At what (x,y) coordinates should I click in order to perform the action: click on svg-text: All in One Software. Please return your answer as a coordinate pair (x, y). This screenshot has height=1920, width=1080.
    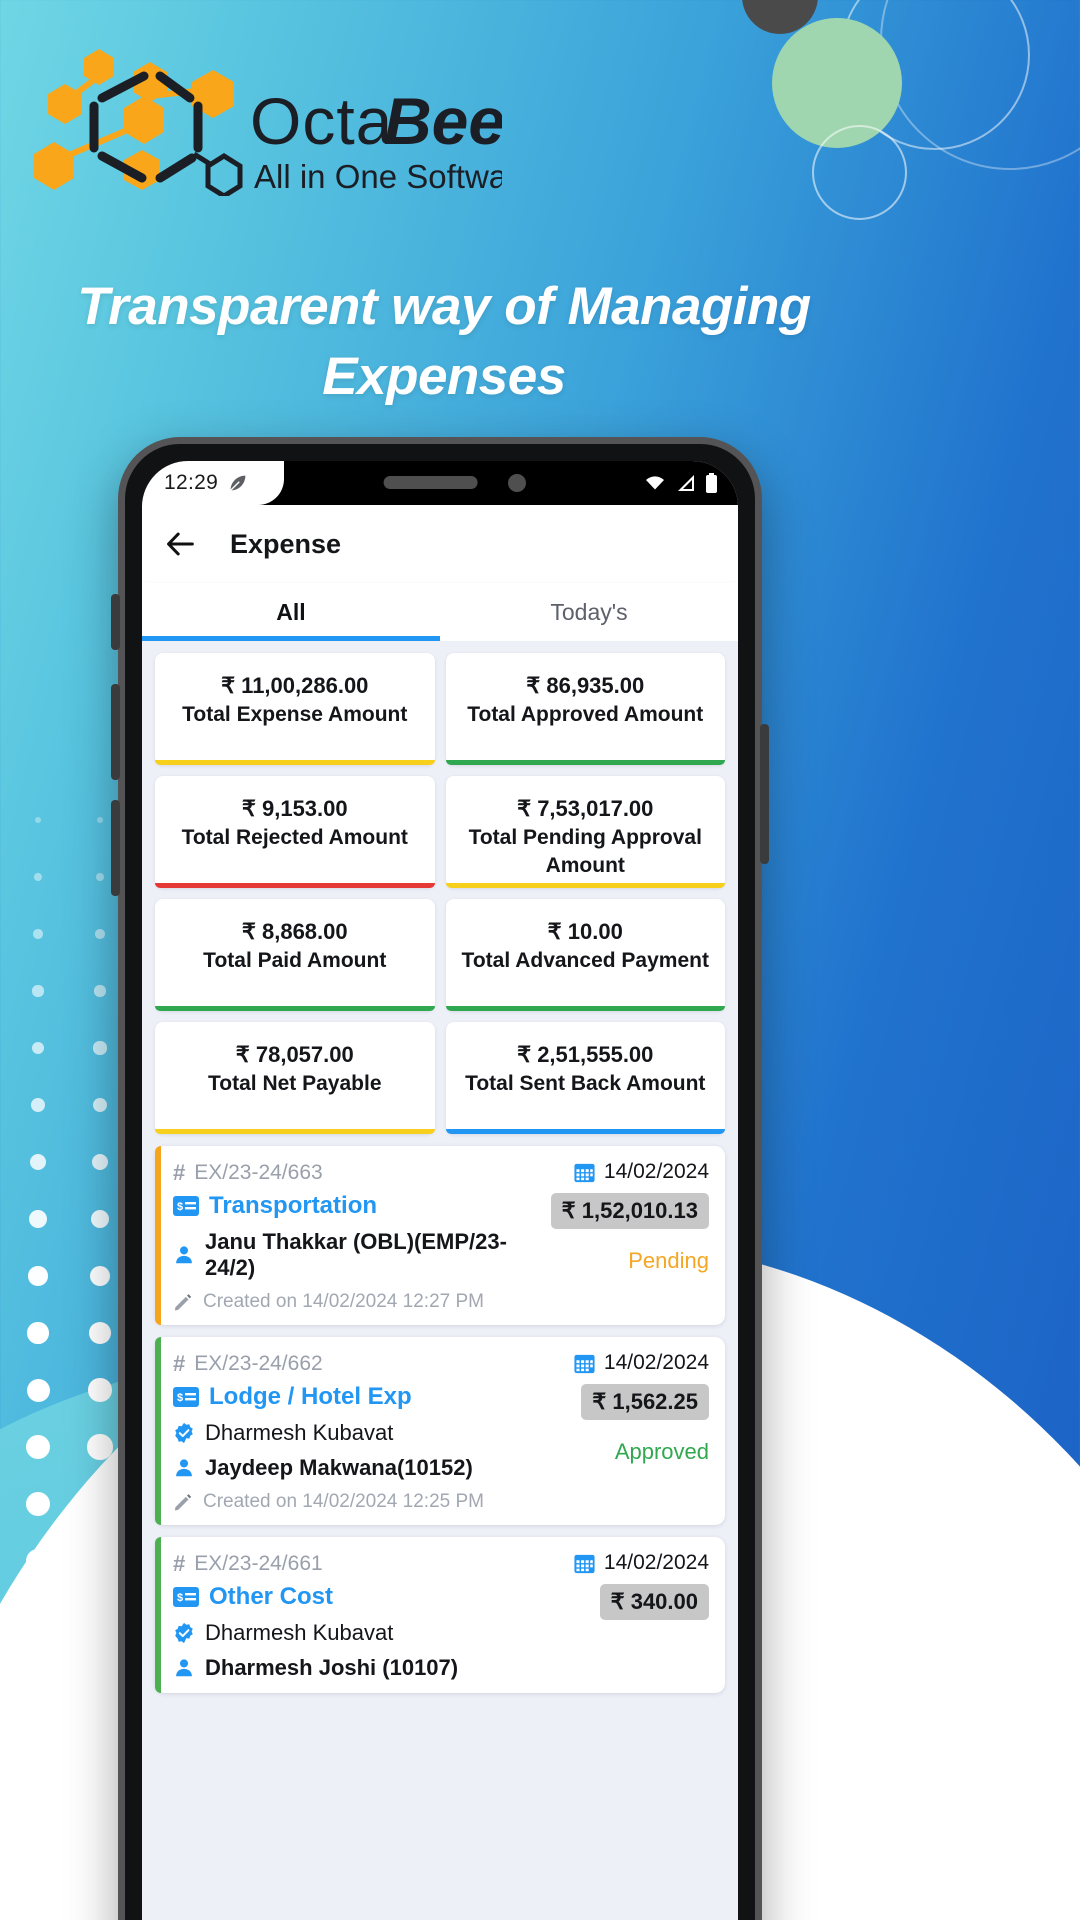
    Looking at the image, I should click on (378, 176).